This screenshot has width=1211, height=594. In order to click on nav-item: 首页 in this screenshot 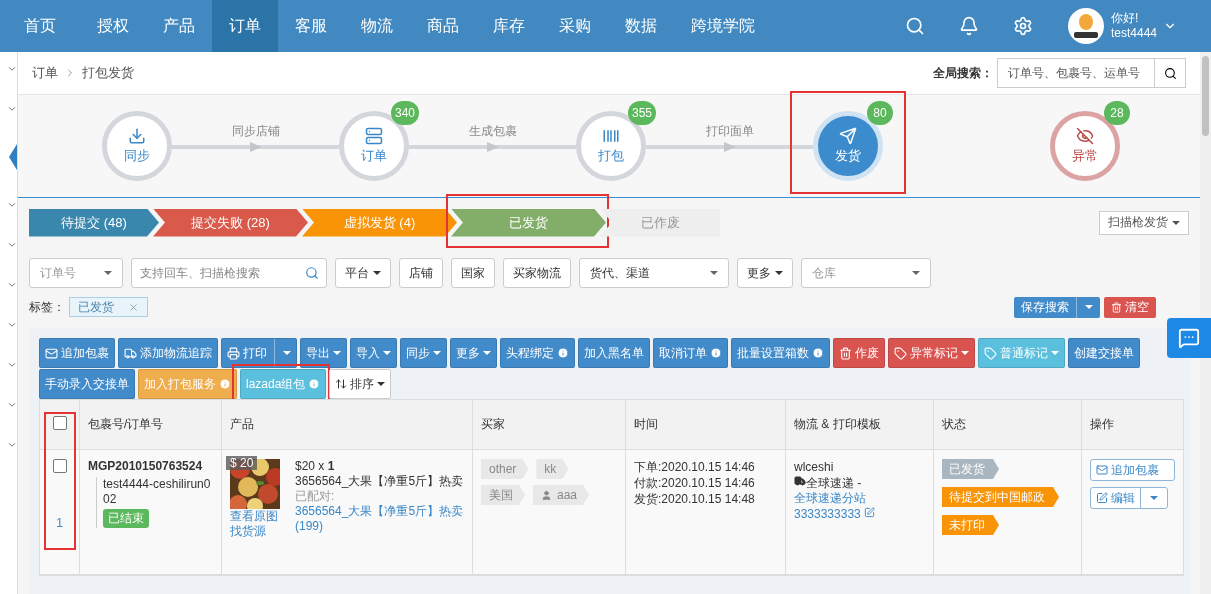, I will do `click(40, 26)`.